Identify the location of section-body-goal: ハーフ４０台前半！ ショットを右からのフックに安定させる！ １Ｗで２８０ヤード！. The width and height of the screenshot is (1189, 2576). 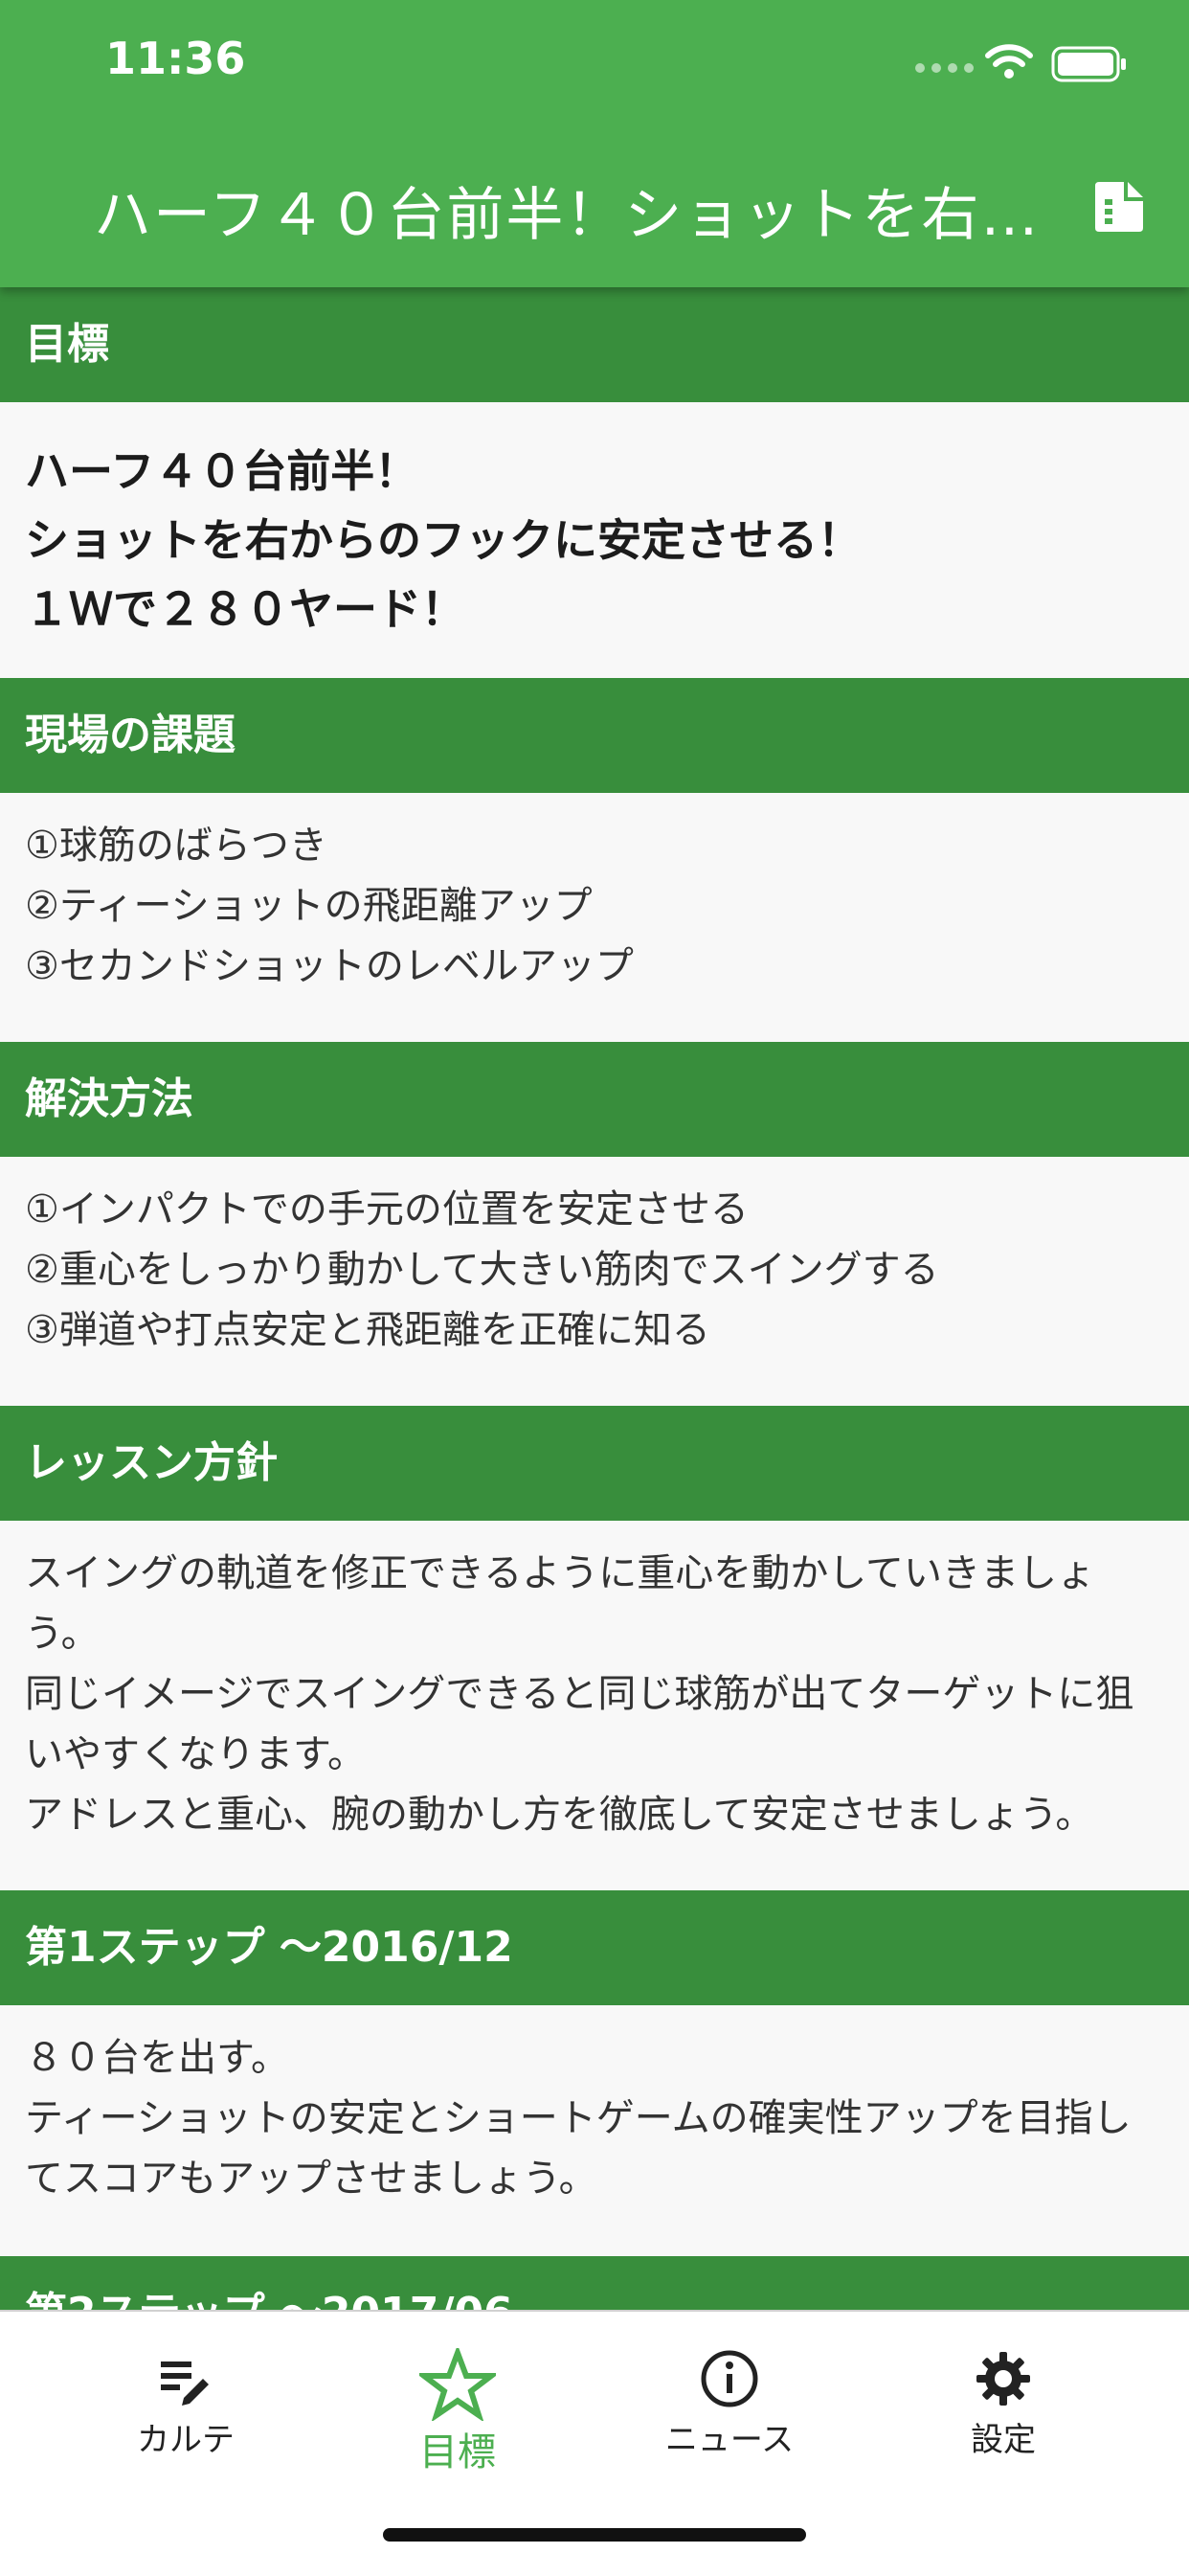
(443, 540).